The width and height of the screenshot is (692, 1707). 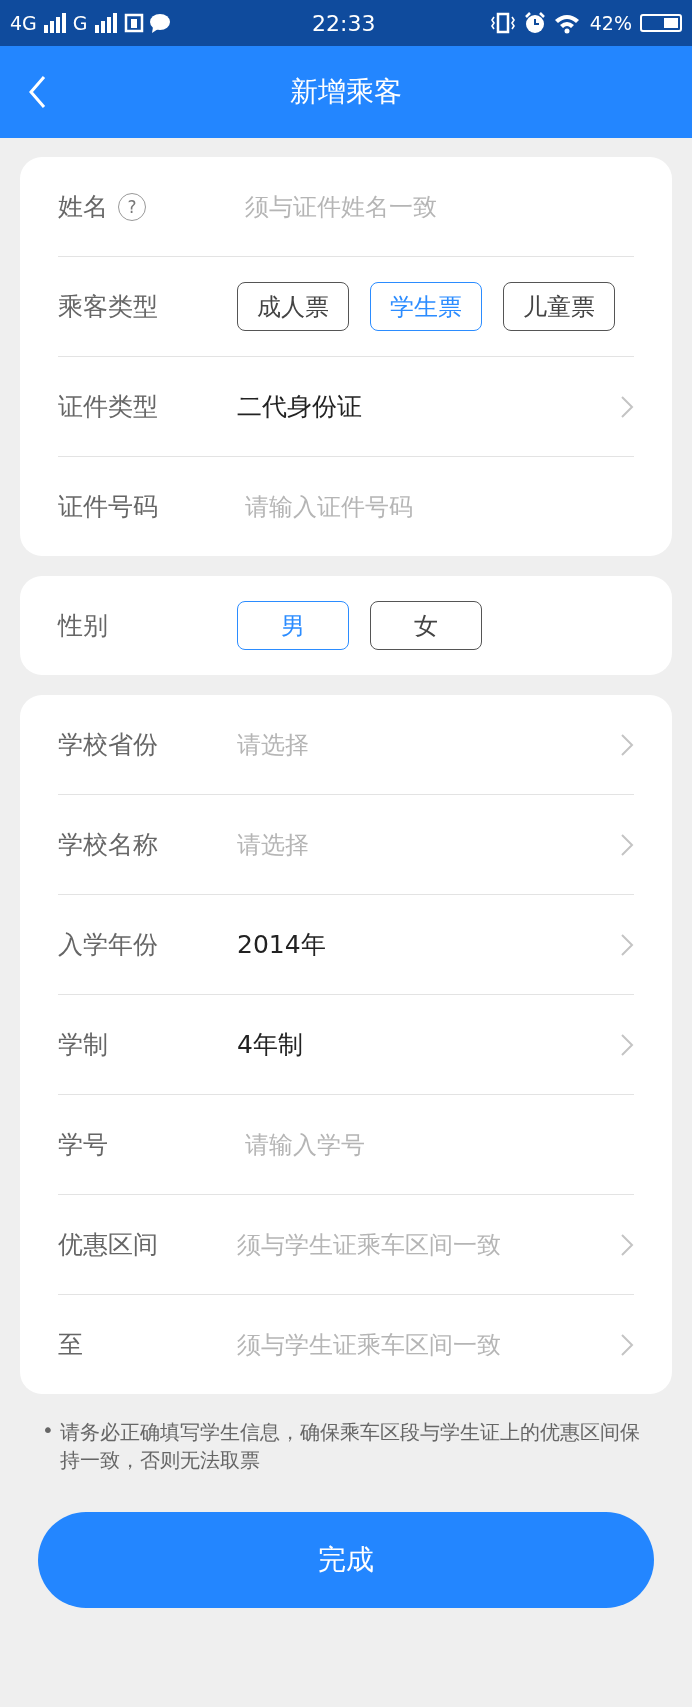 What do you see at coordinates (435, 1044) in the screenshot?
I see `select-field: 4年制` at bounding box center [435, 1044].